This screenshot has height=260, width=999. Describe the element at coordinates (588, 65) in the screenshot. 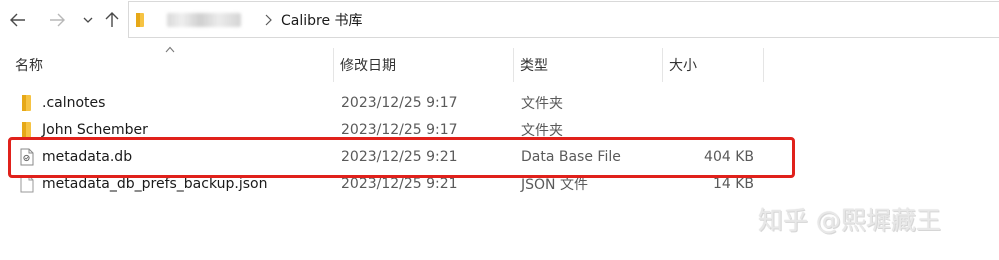

I see `column-type: 类型` at that location.